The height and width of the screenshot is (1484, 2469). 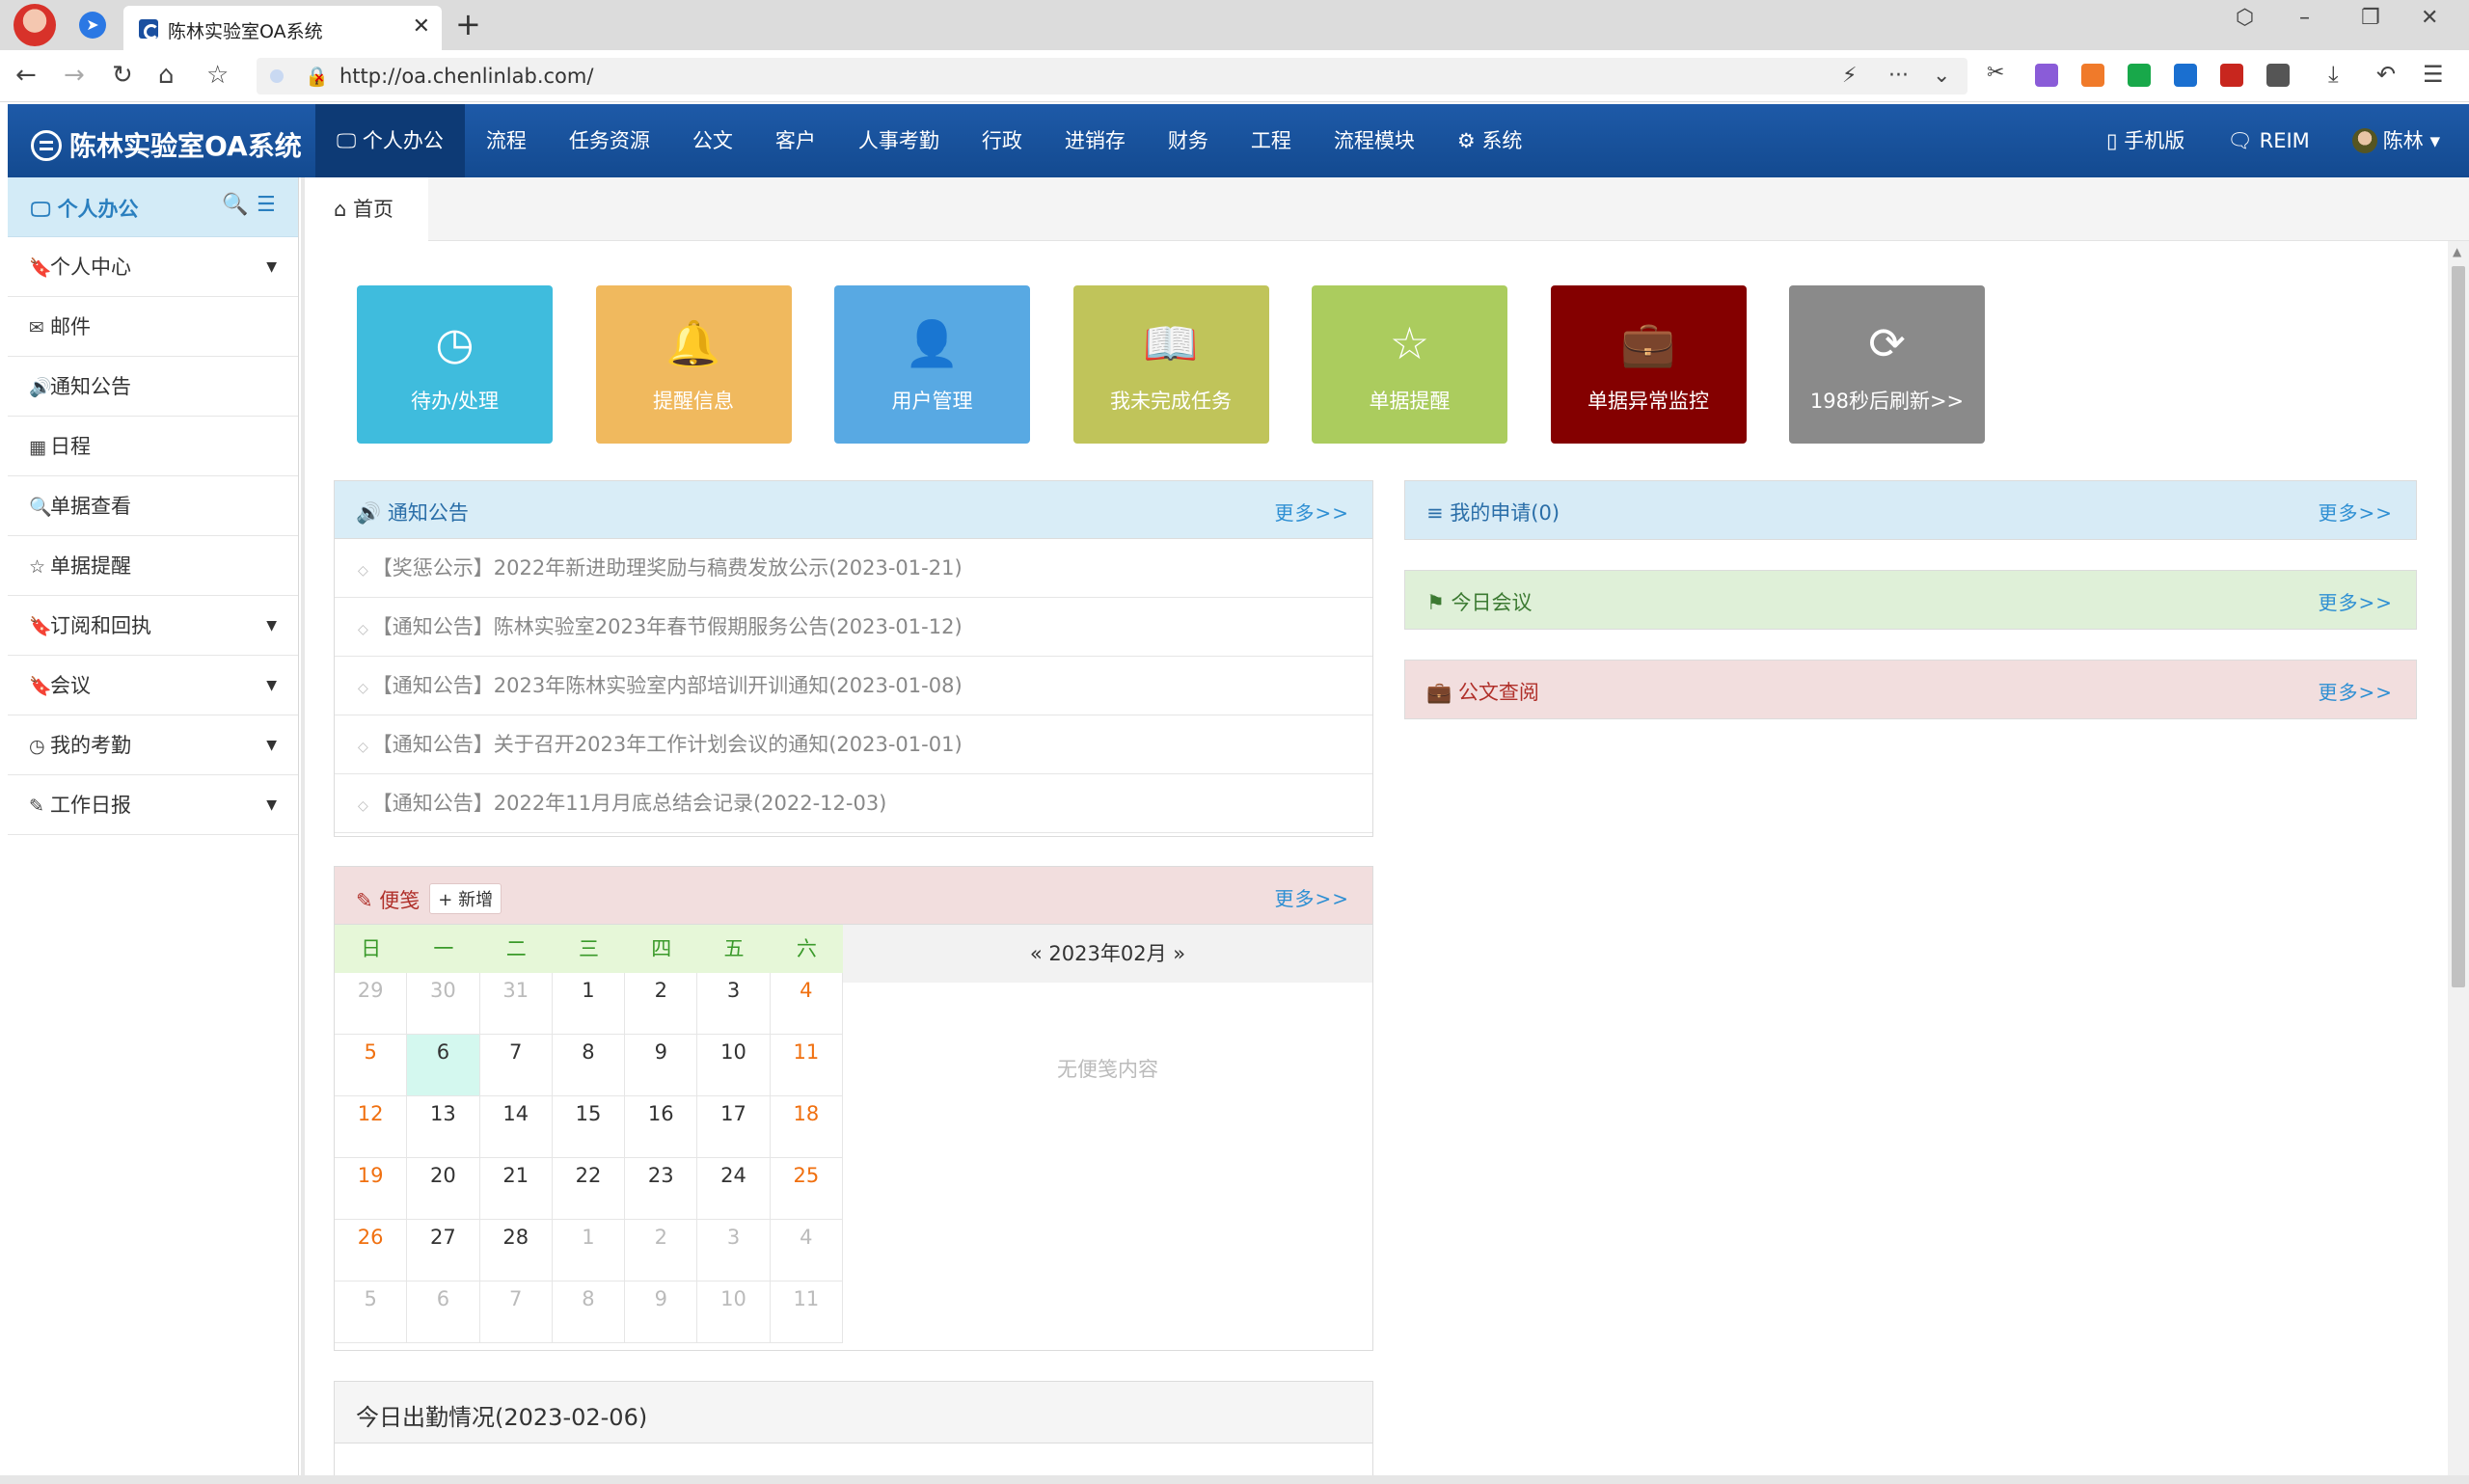 I want to click on back-icon: ←, so click(x=26, y=75).